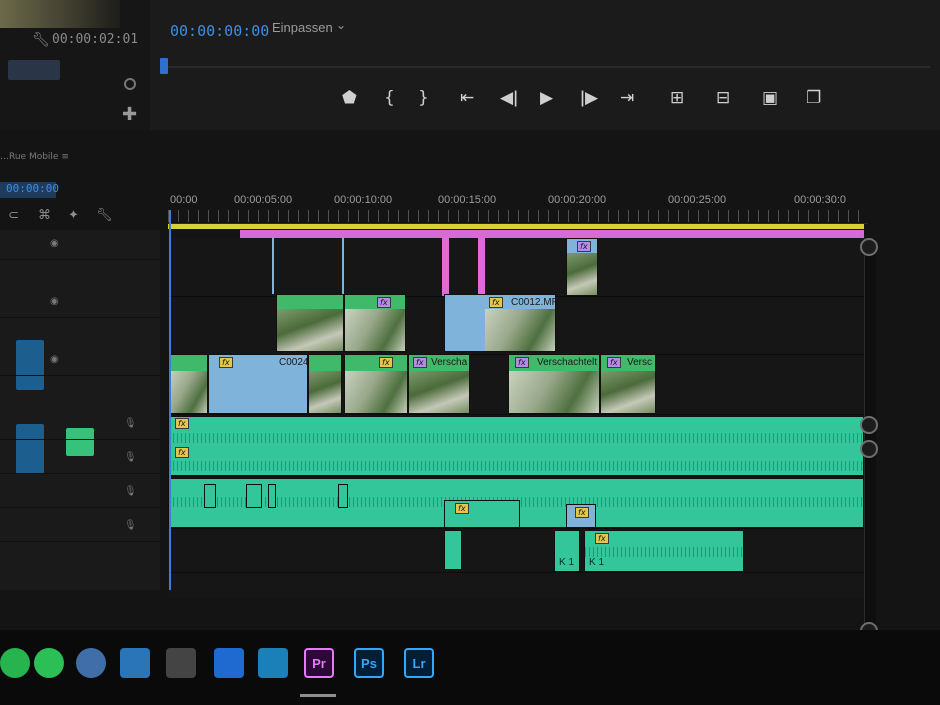 The image size is (940, 705). I want to click on program-timecode: 00:00:00:00, so click(219, 31).